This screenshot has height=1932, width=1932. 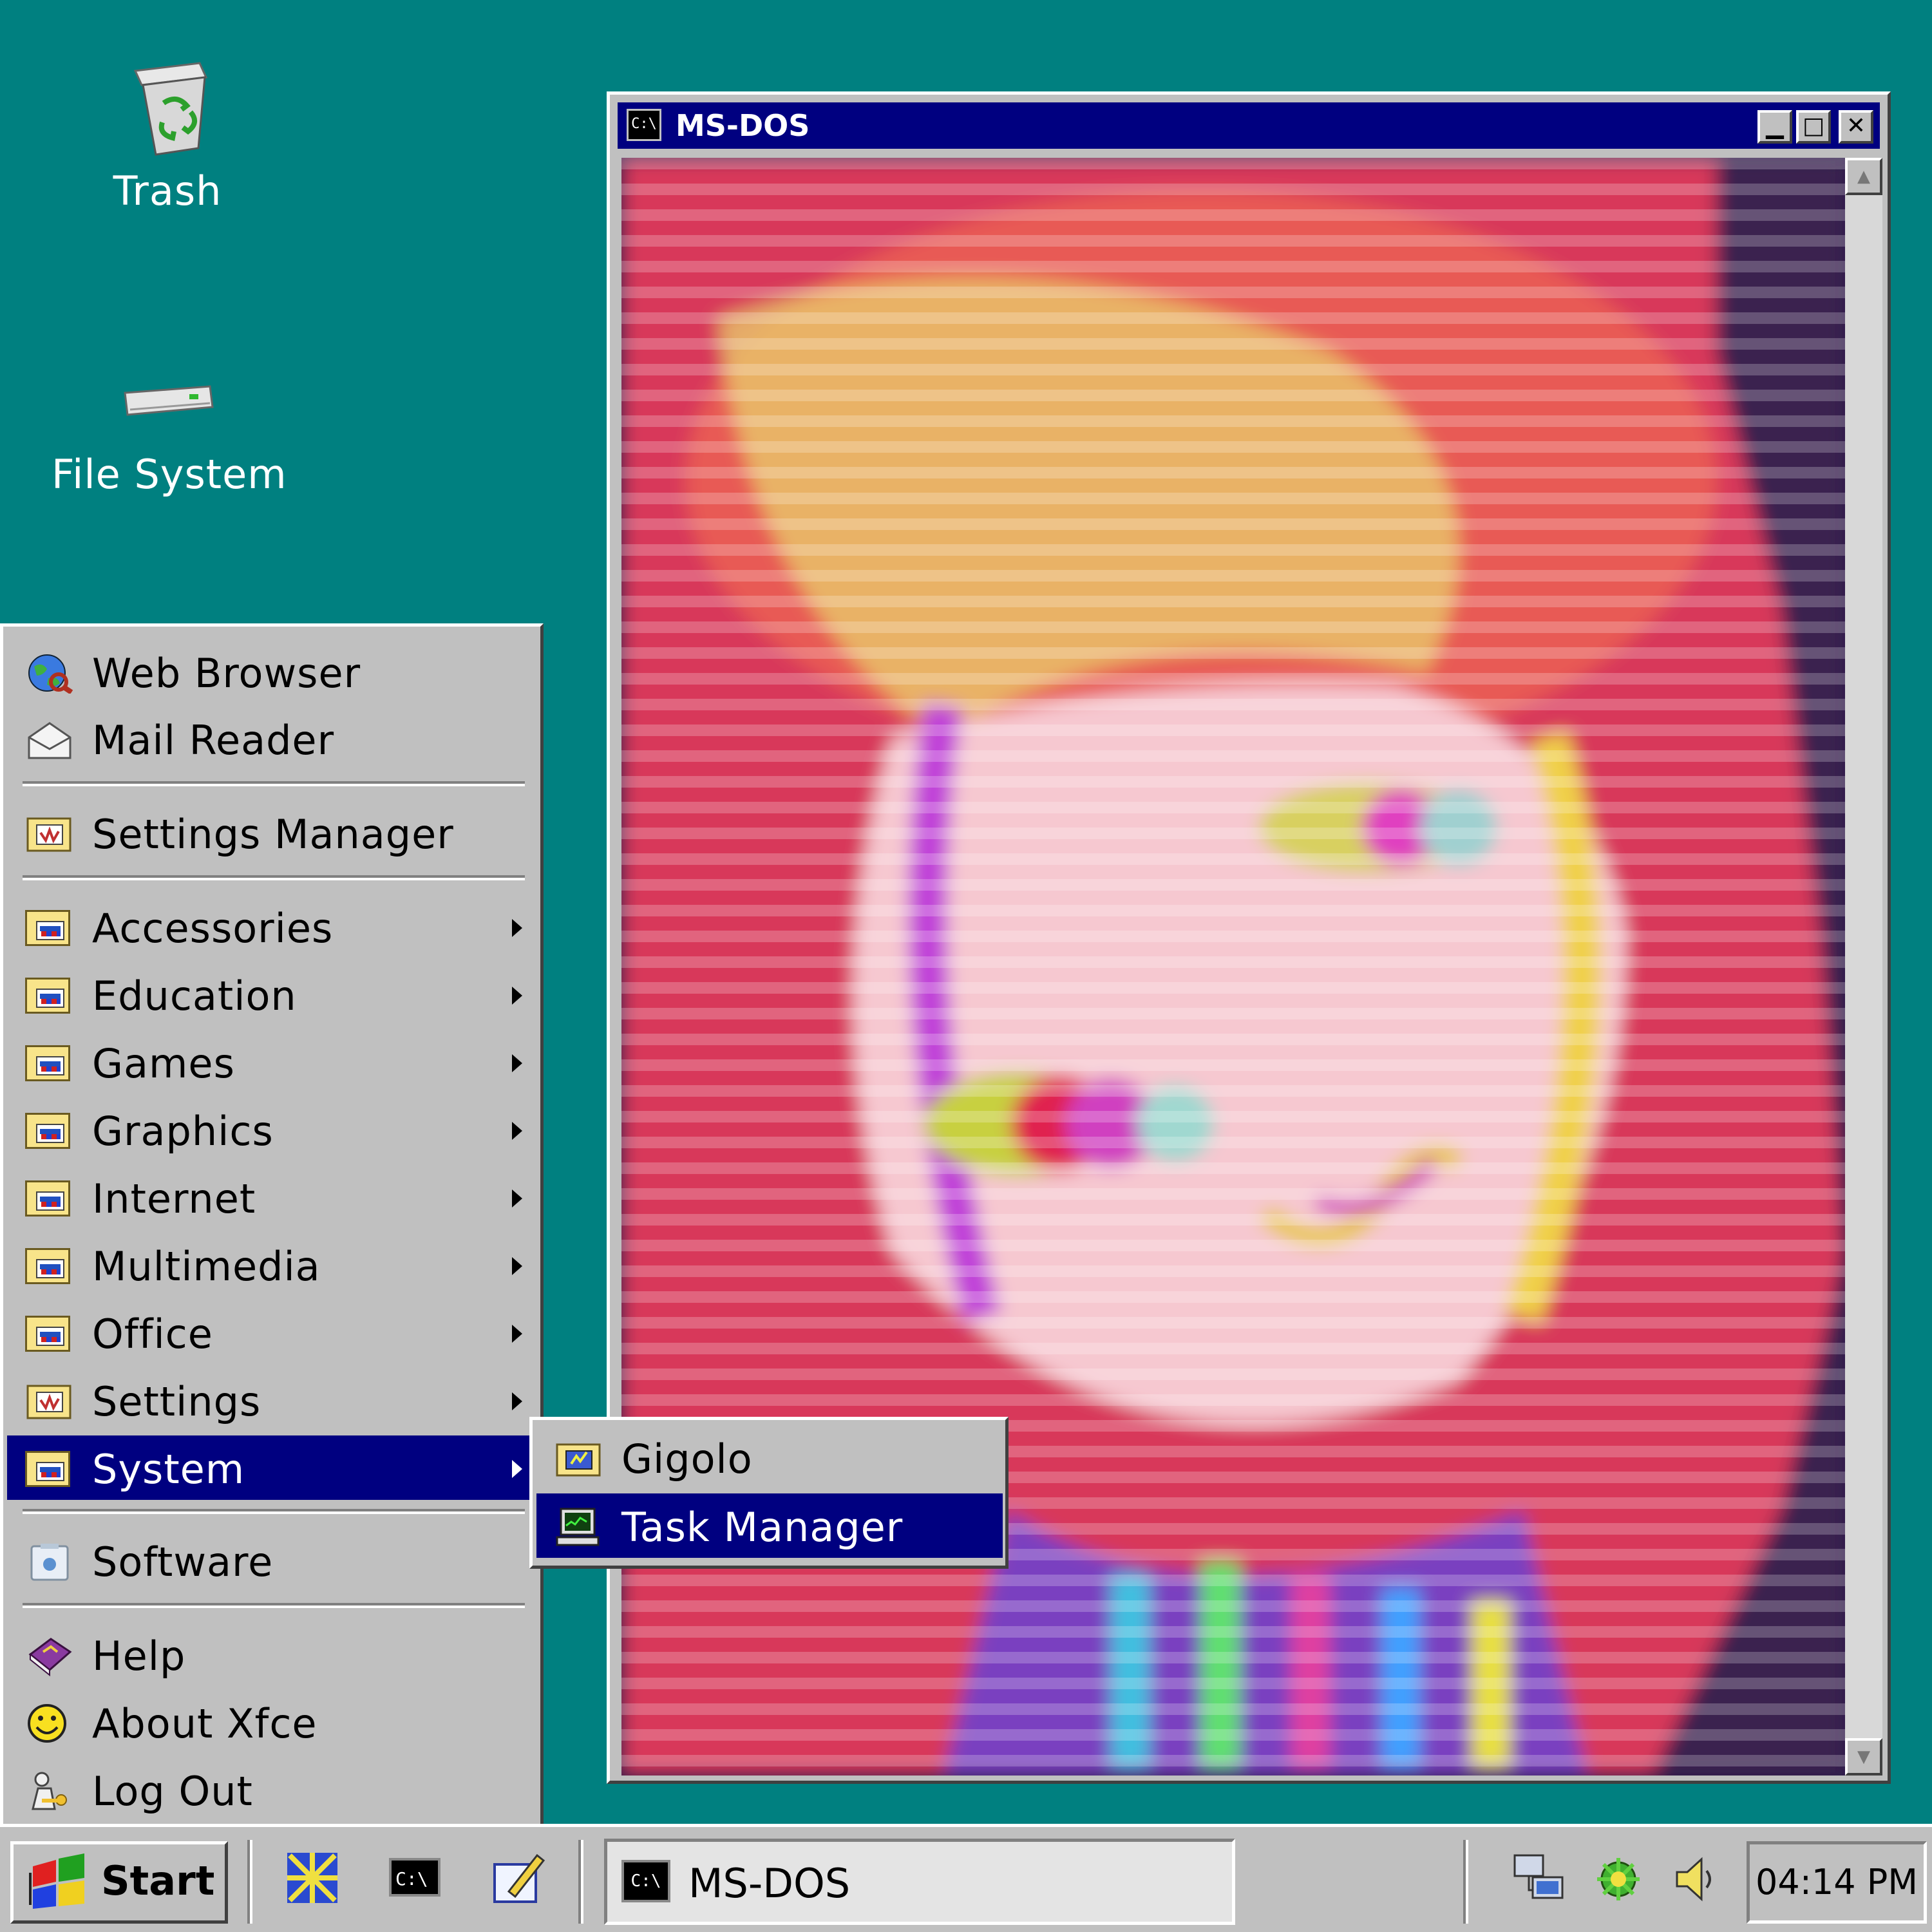 What do you see at coordinates (578, 1527) in the screenshot?
I see `task-manager-icon` at bounding box center [578, 1527].